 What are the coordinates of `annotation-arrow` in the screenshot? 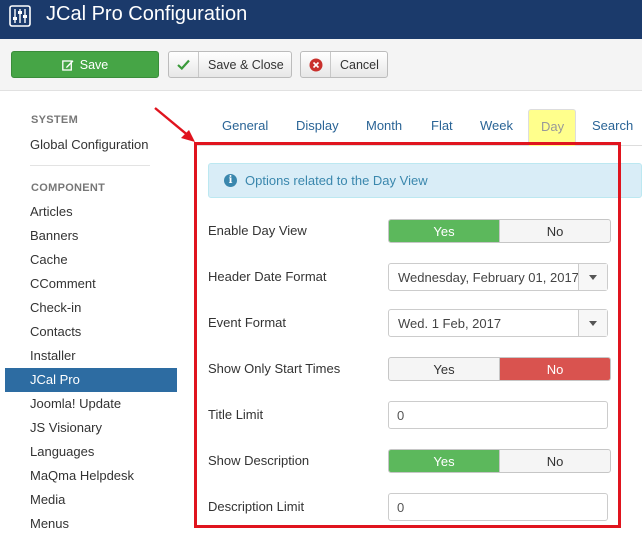 It's located at (174, 124).